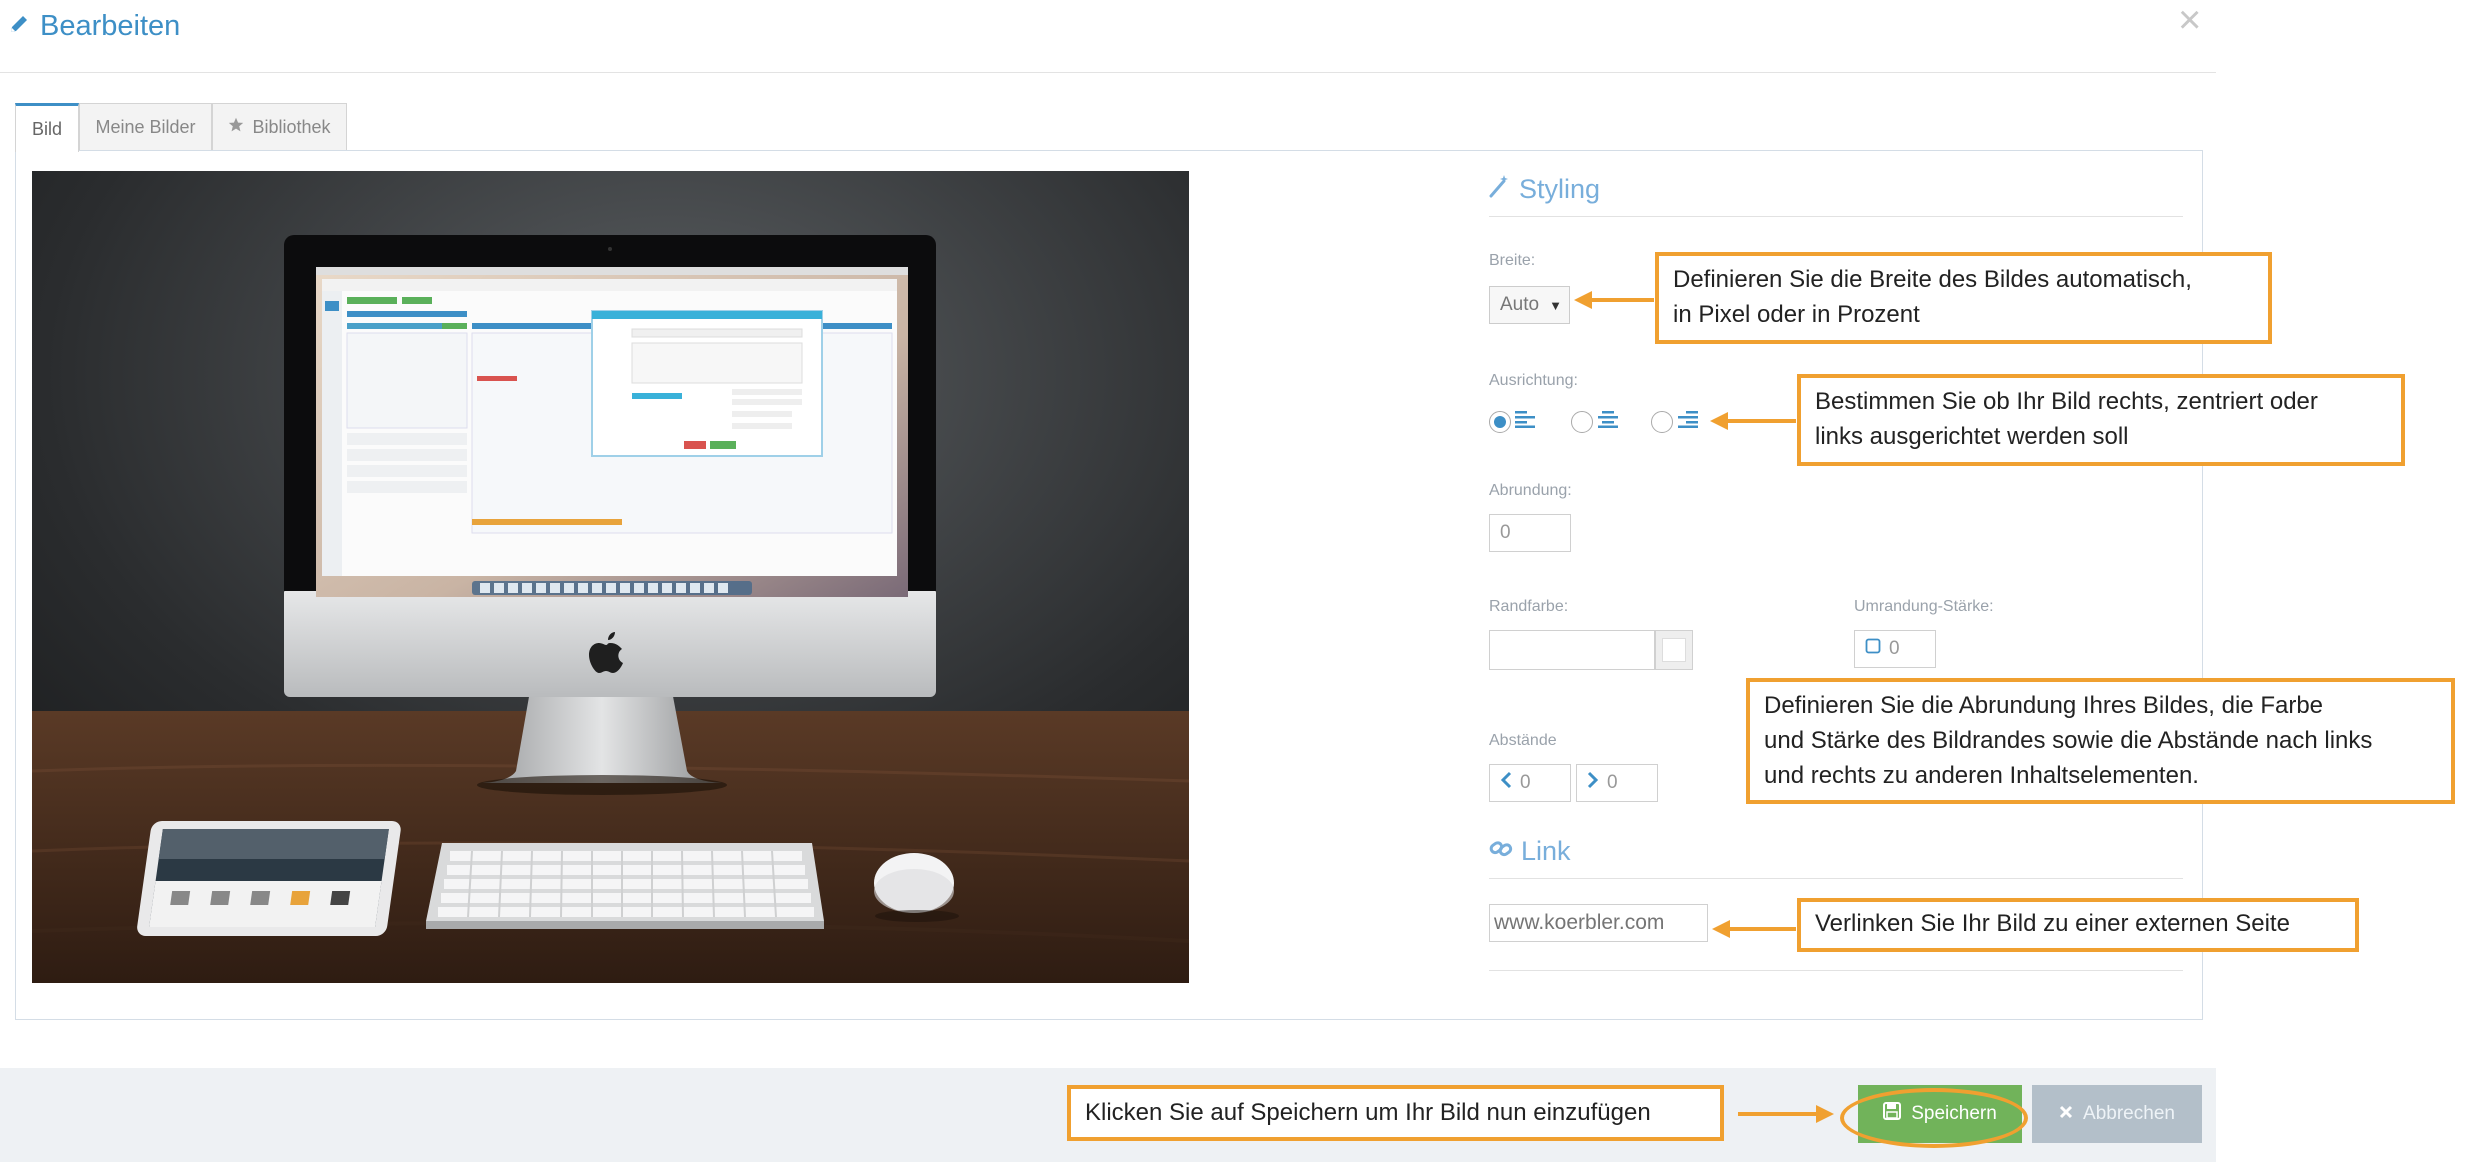 This screenshot has width=2468, height=1162. I want to click on cancel-button-label: Abbrechen, so click(2129, 1113).